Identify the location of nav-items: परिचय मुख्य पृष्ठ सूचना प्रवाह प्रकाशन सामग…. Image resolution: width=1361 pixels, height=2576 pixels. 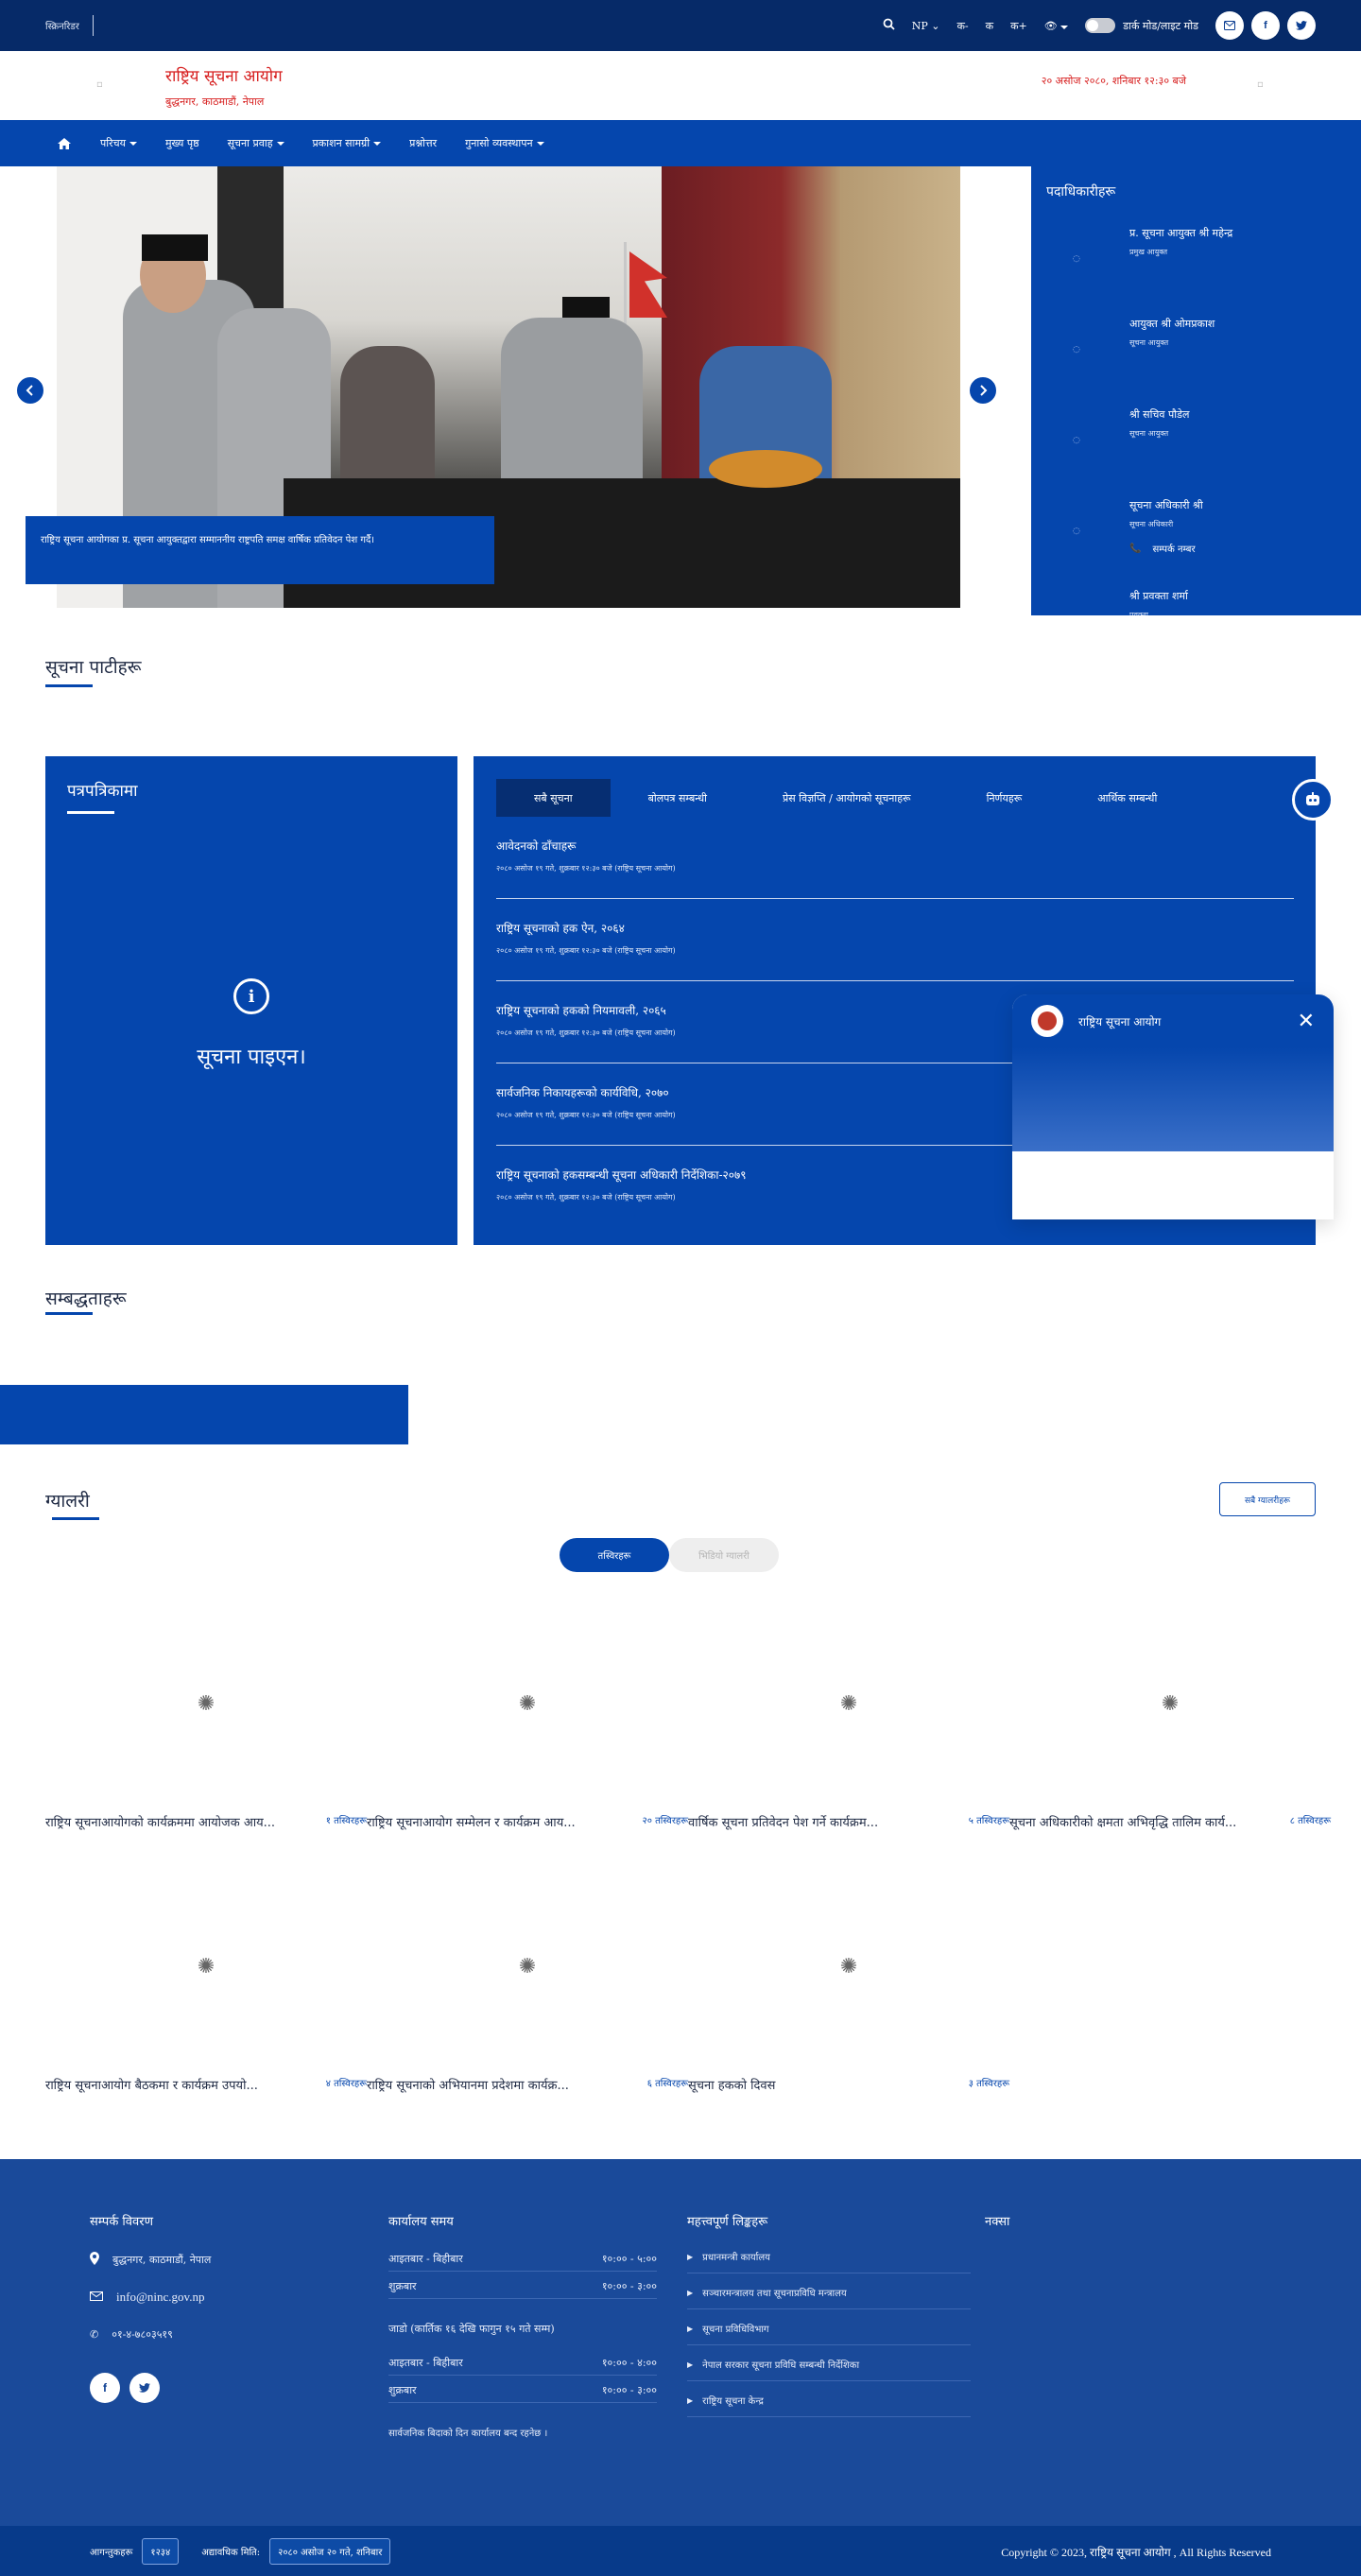
(300, 143).